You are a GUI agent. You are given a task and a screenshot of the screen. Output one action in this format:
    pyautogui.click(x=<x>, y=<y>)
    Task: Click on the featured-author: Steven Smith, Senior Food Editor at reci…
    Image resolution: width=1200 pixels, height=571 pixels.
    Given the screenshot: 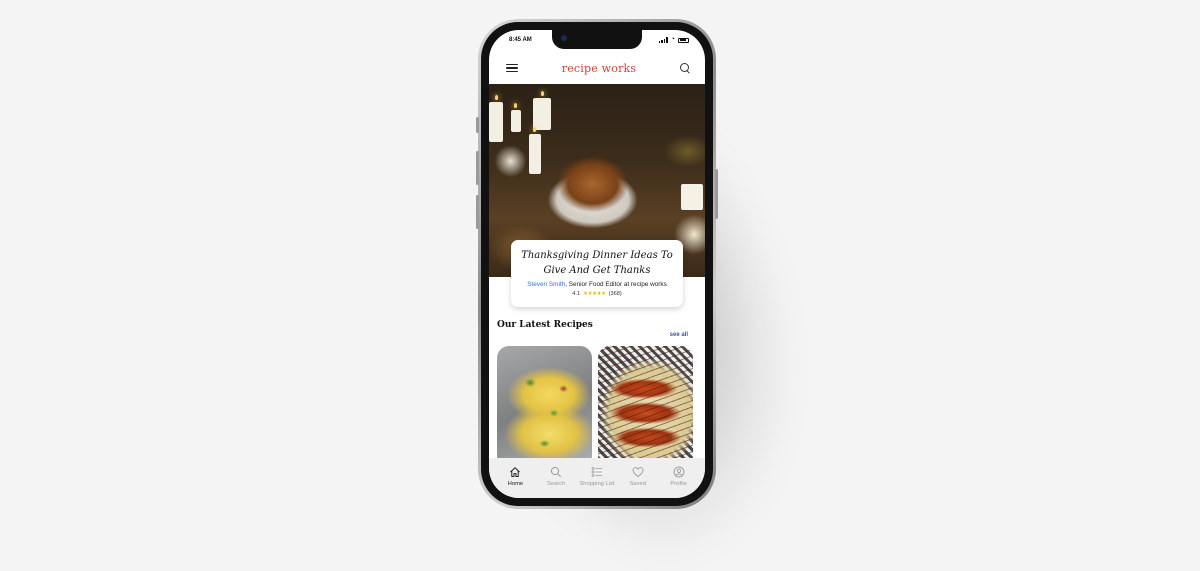 What is the action you would take?
    pyautogui.click(x=597, y=284)
    